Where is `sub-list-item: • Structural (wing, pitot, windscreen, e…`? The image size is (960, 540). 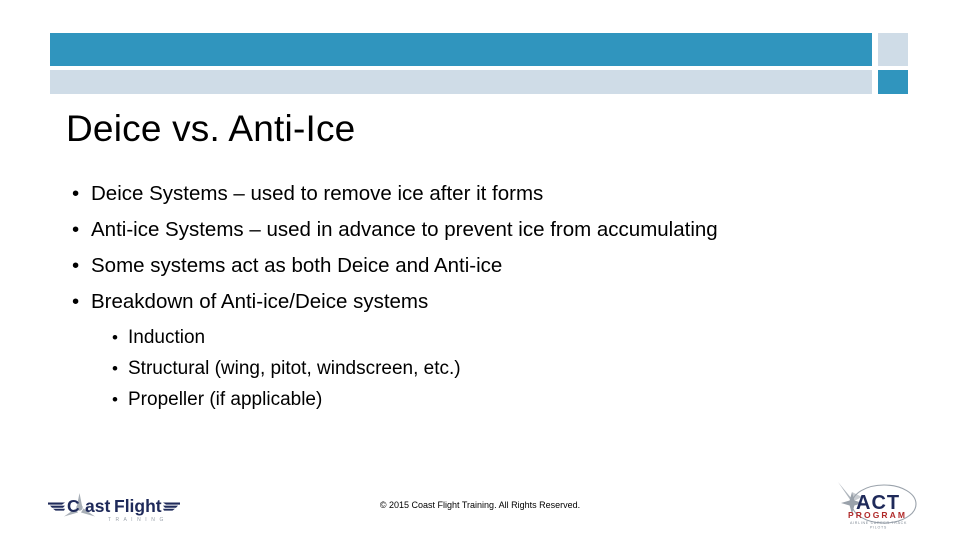 sub-list-item: • Structural (wing, pitot, windscreen, e… is located at coordinates (503, 368).